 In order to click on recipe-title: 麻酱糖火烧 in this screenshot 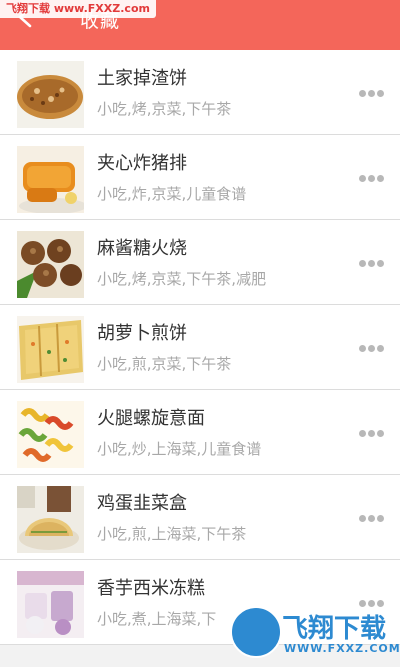, I will do `click(142, 248)`.